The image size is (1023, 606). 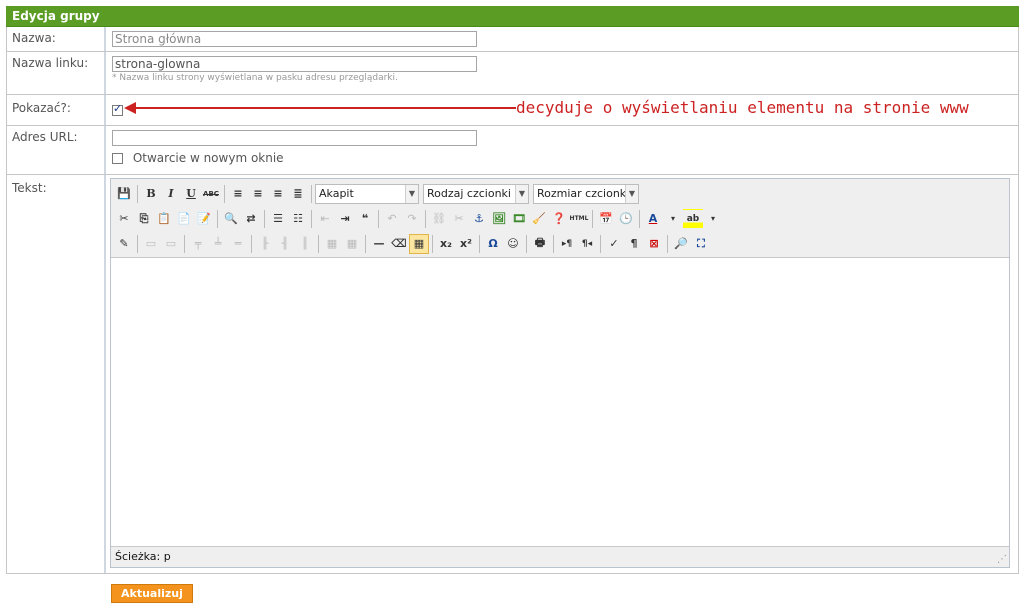 I want to click on panel-header: Edycja grupy, so click(x=512, y=16).